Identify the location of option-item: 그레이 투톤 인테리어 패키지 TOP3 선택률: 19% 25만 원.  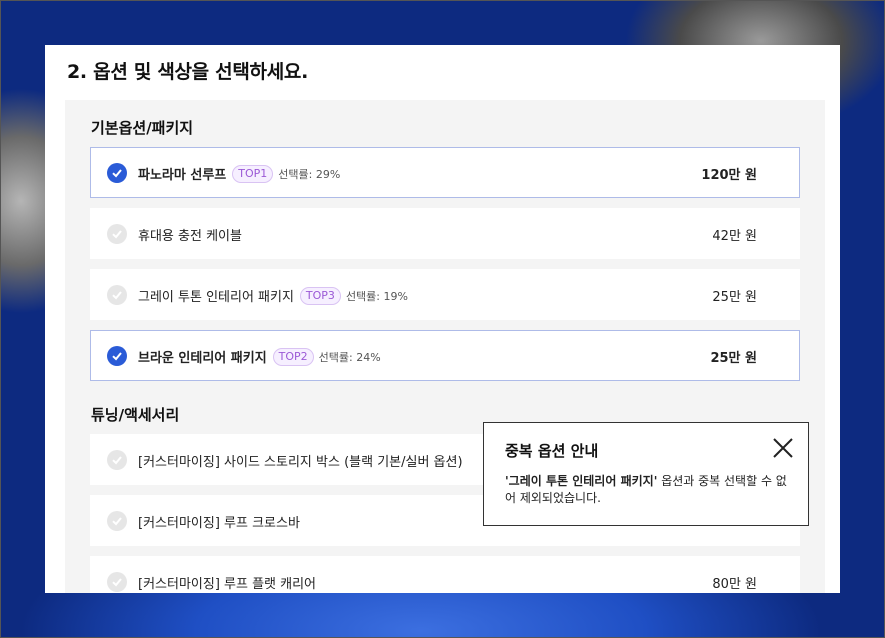
(445, 294).